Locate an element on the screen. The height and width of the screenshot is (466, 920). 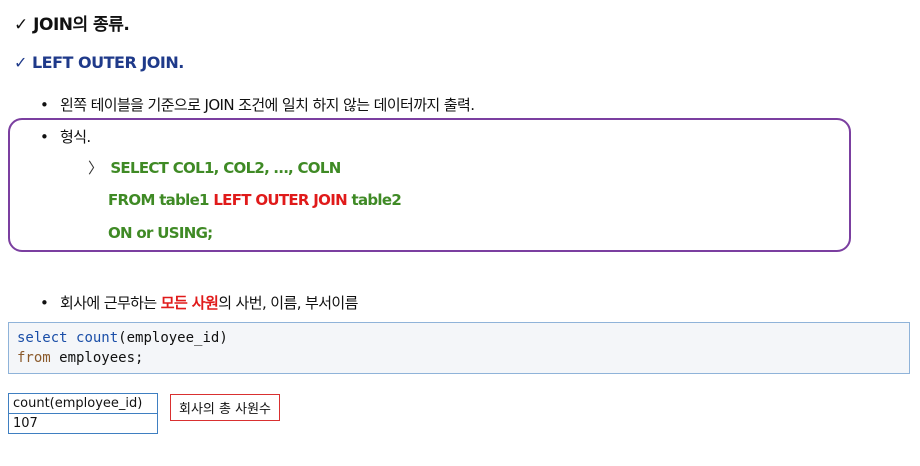
arrow-icon: 〉 is located at coordinates (95, 168).